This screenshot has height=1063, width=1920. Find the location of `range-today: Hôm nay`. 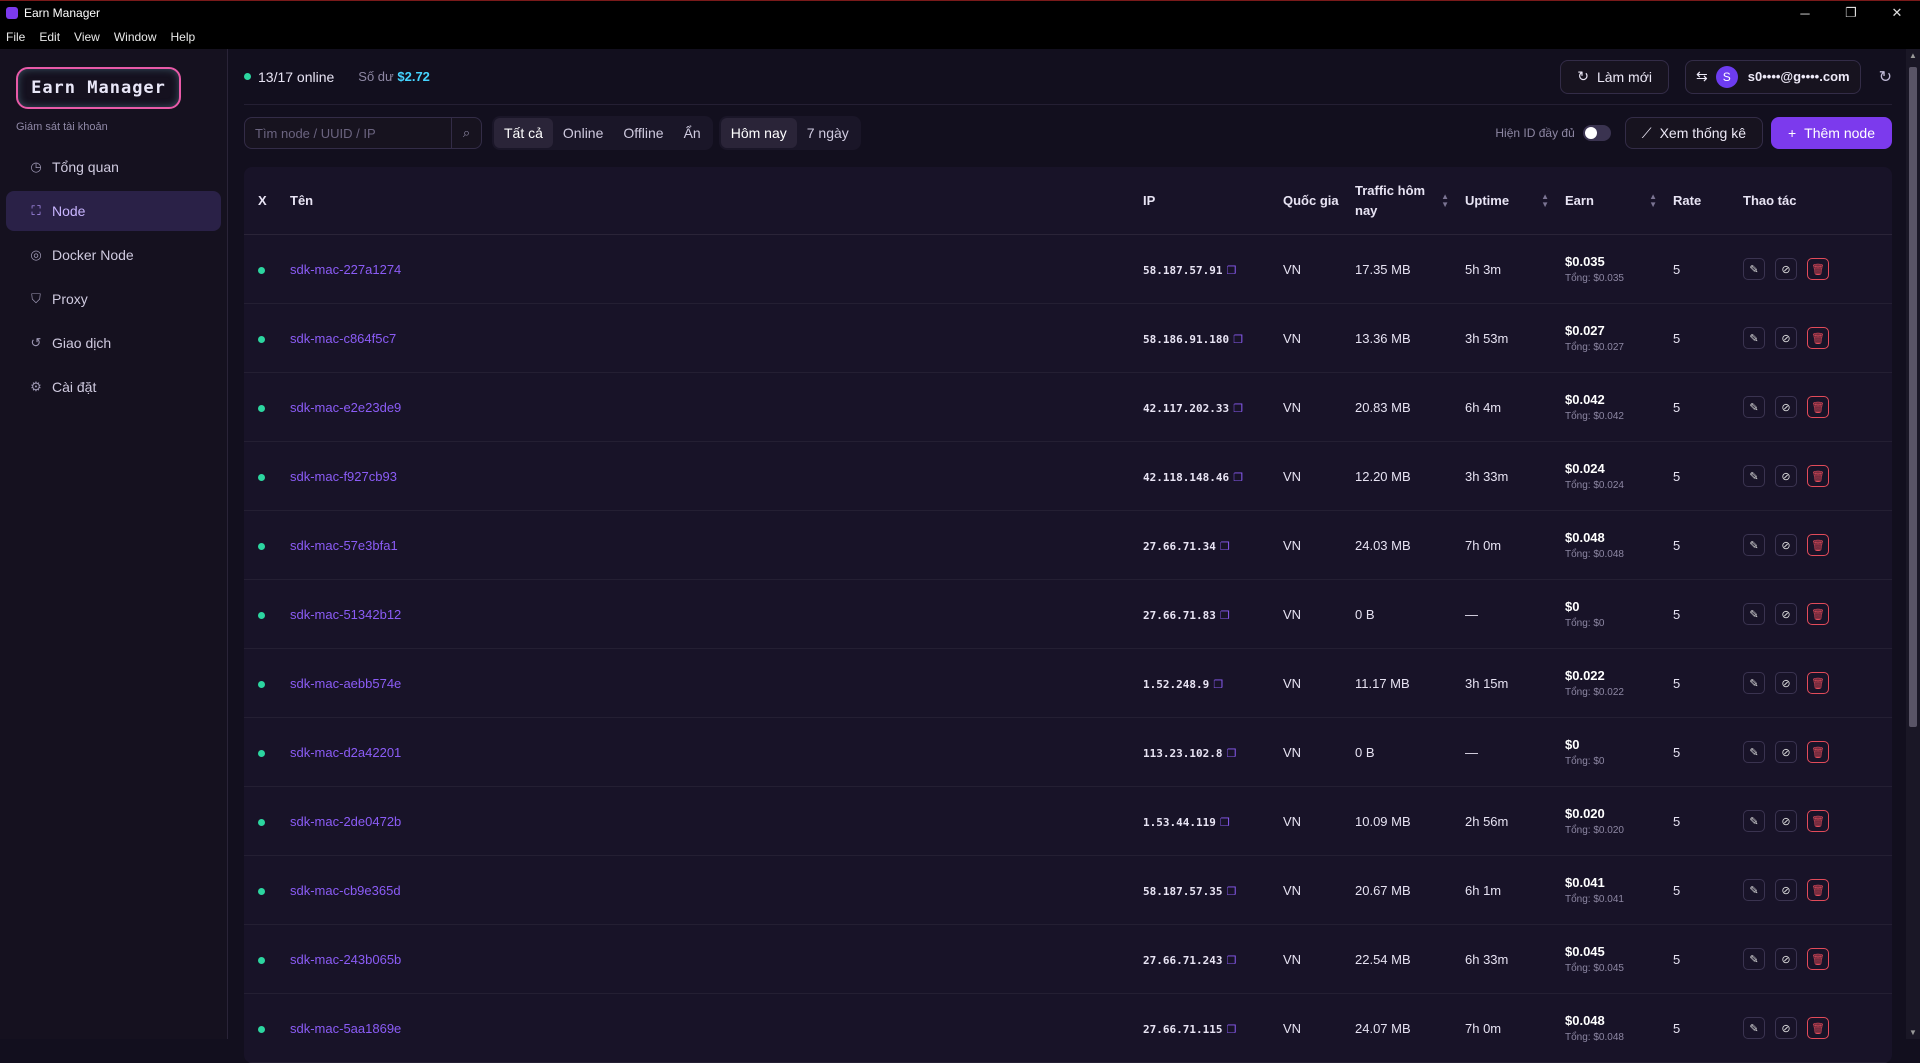

range-today: Hôm nay is located at coordinates (758, 133).